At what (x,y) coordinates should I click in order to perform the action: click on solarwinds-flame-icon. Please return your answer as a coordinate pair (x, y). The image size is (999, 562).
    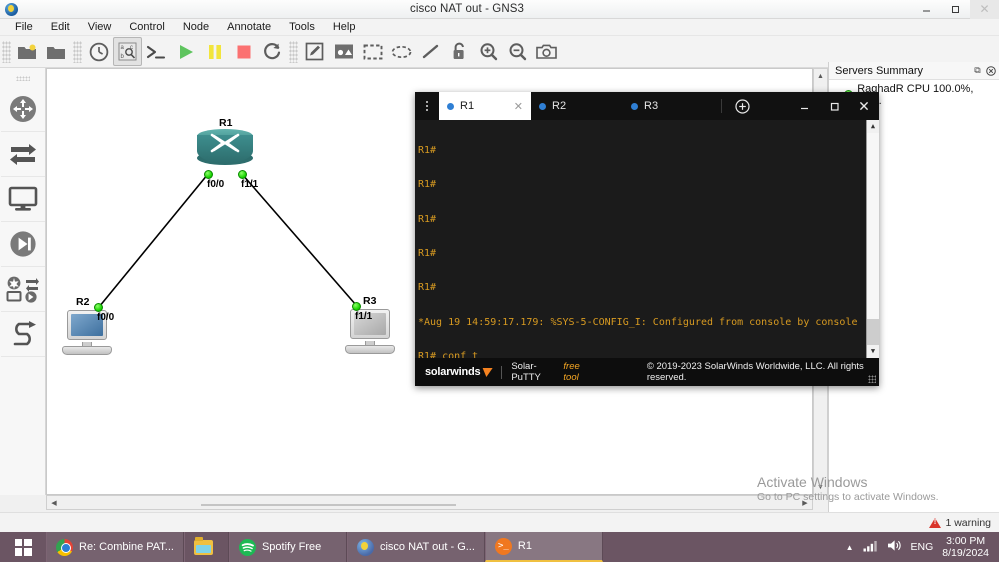
    Looking at the image, I should click on (487, 372).